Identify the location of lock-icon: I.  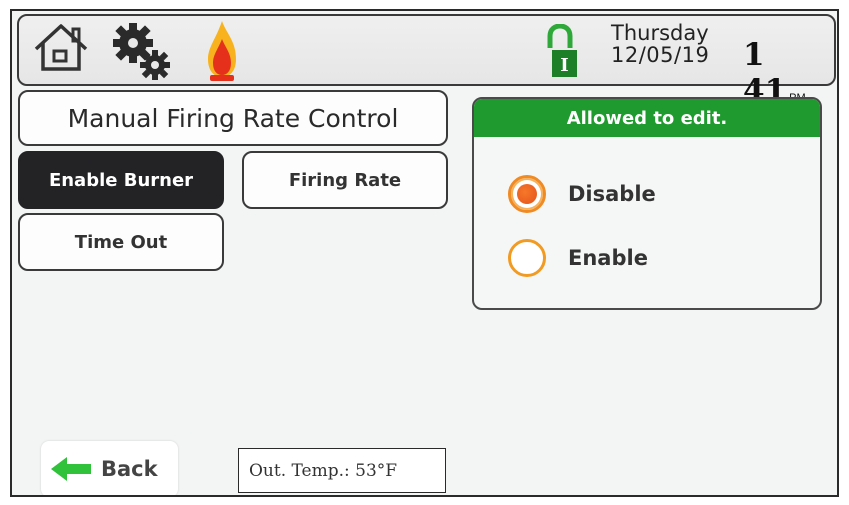
(561, 53).